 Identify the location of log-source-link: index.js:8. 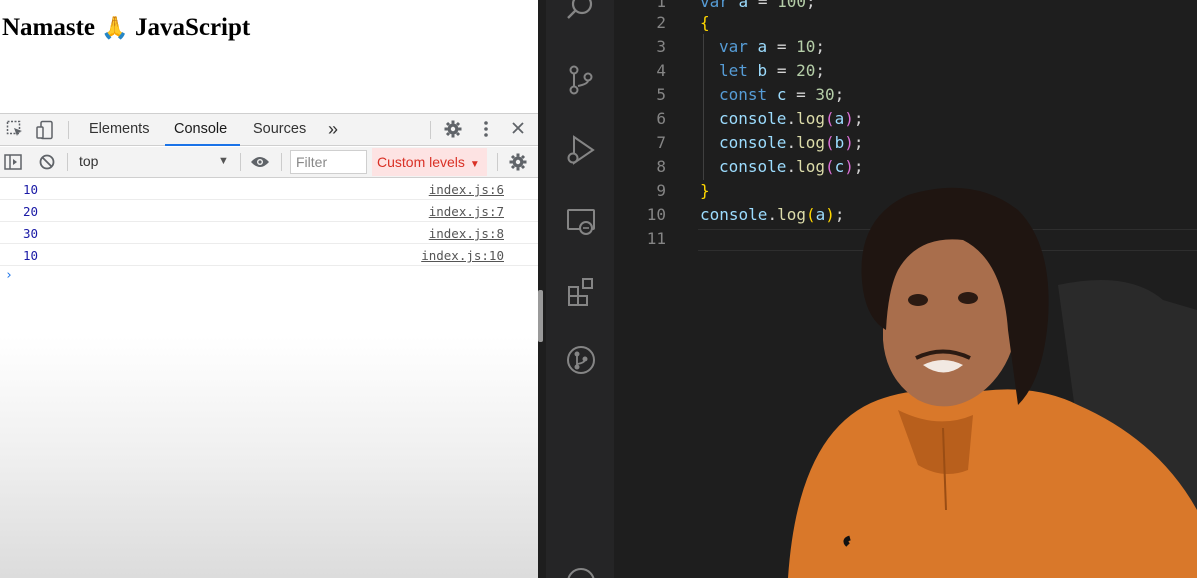
(466, 233).